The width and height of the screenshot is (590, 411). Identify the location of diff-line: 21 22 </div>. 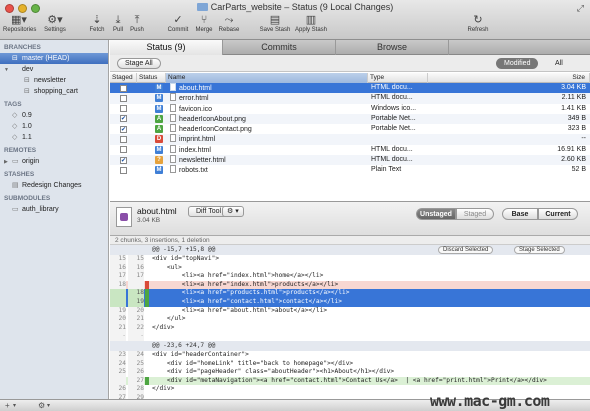
(350, 328).